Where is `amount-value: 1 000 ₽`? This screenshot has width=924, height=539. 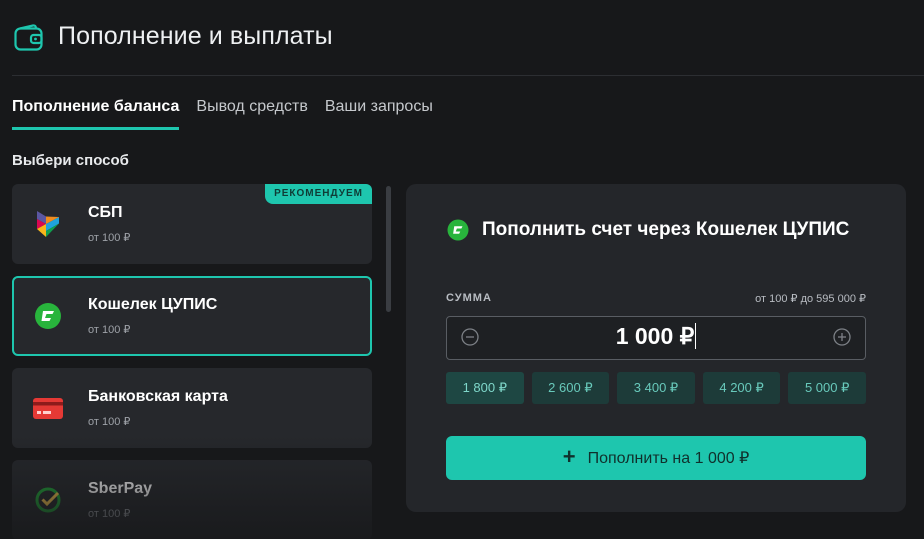 amount-value: 1 000 ₽ is located at coordinates (656, 336).